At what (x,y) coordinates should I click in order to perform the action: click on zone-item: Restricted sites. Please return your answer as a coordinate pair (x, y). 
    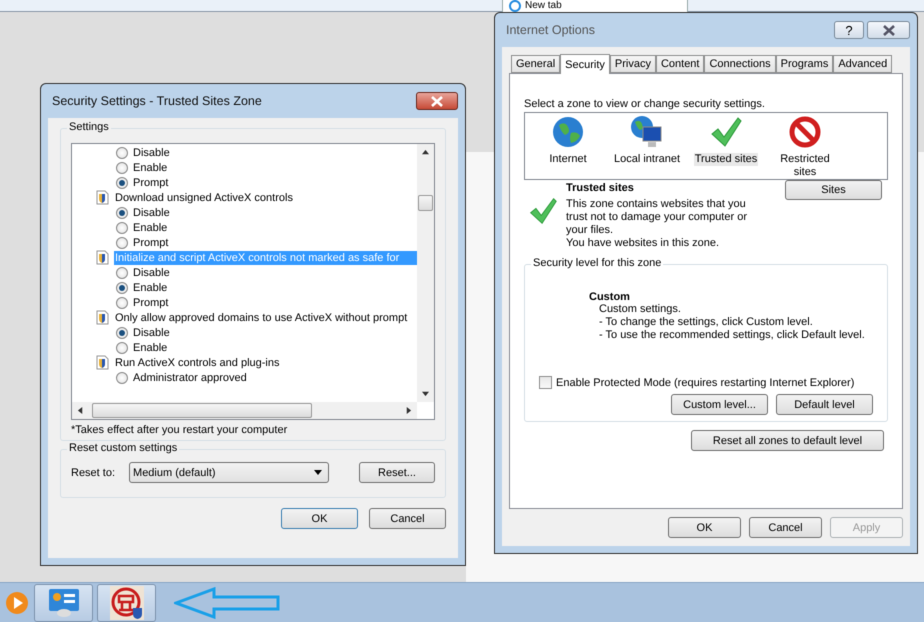
    Looking at the image, I should click on (805, 147).